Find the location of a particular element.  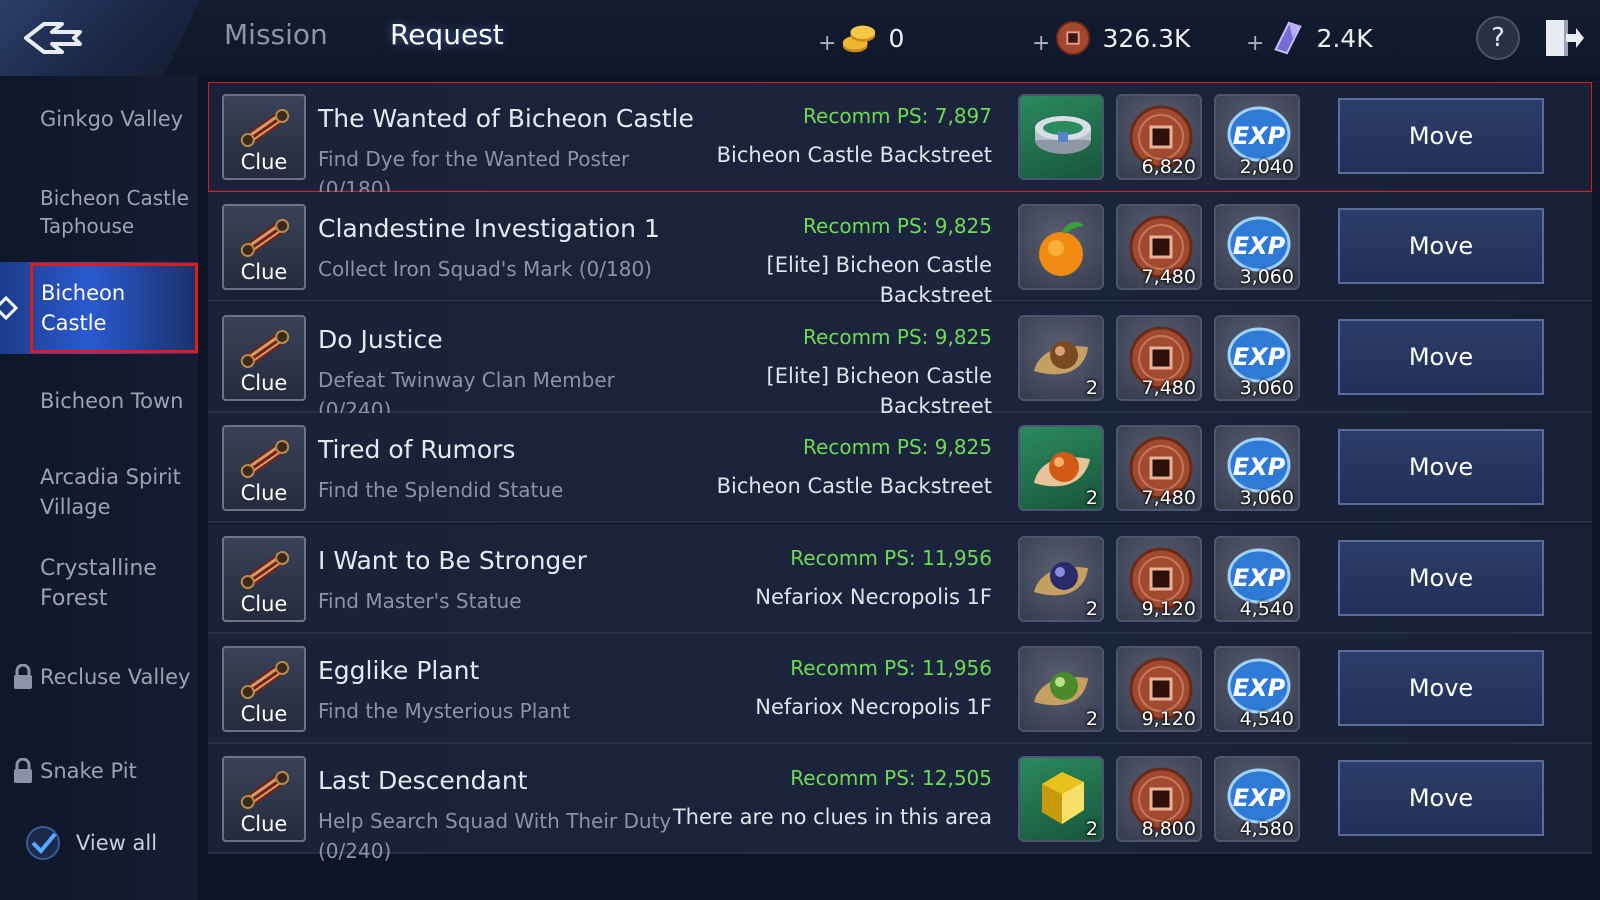

exit-door-icon is located at coordinates (1562, 38).